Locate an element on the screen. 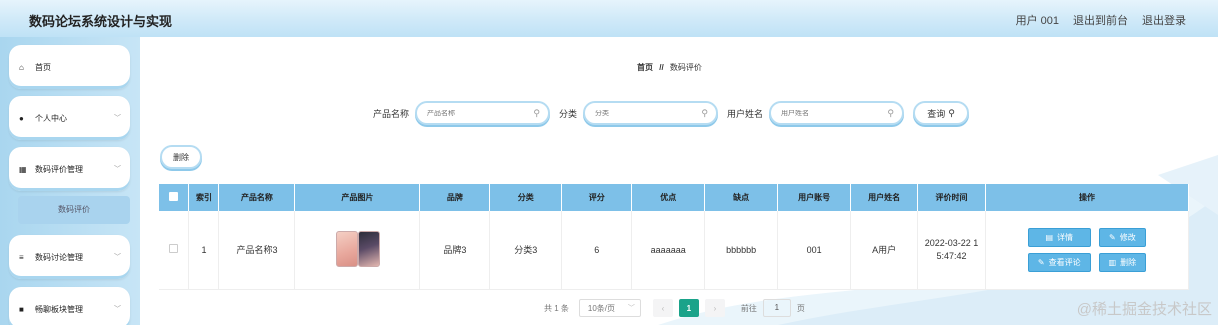  select-all-checkbox is located at coordinates (174, 196).